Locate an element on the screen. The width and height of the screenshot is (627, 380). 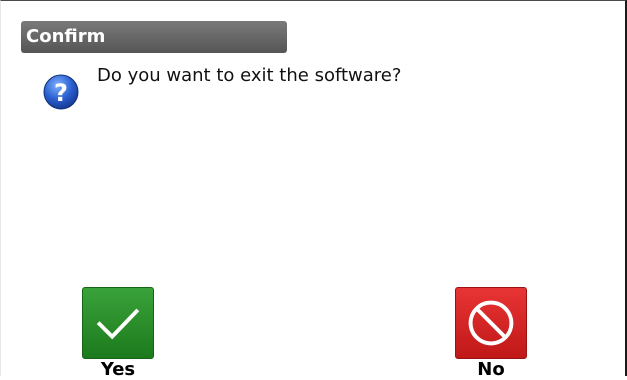
dialog-message: Do you want to exit the software? is located at coordinates (249, 75).